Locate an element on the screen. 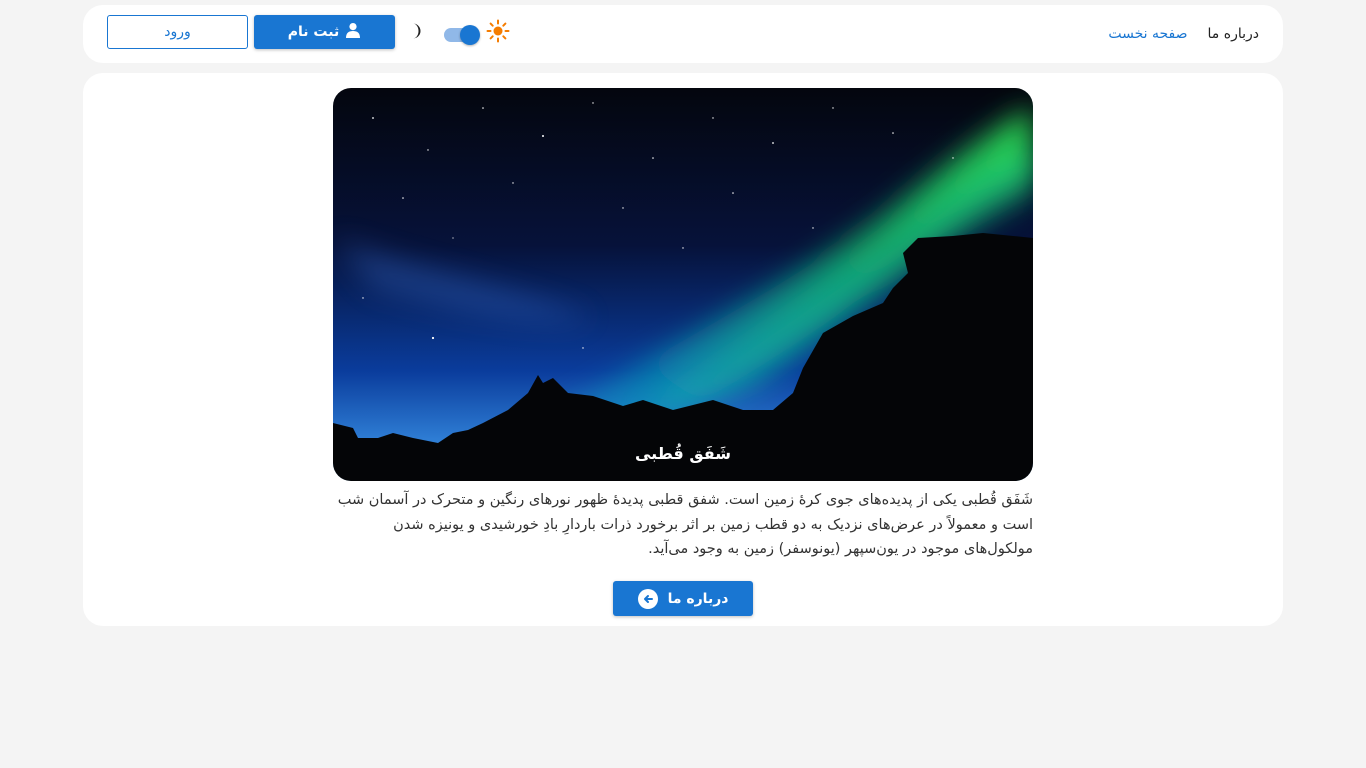  register-button: ثبت نام is located at coordinates (324, 32).